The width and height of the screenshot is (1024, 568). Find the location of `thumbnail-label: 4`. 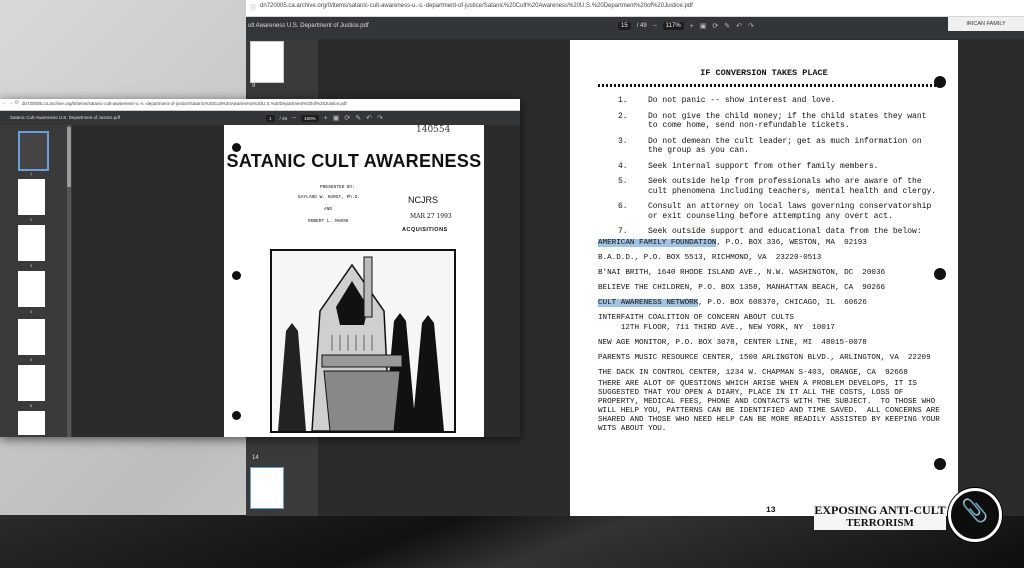

thumbnail-label: 4 is located at coordinates (31, 311).